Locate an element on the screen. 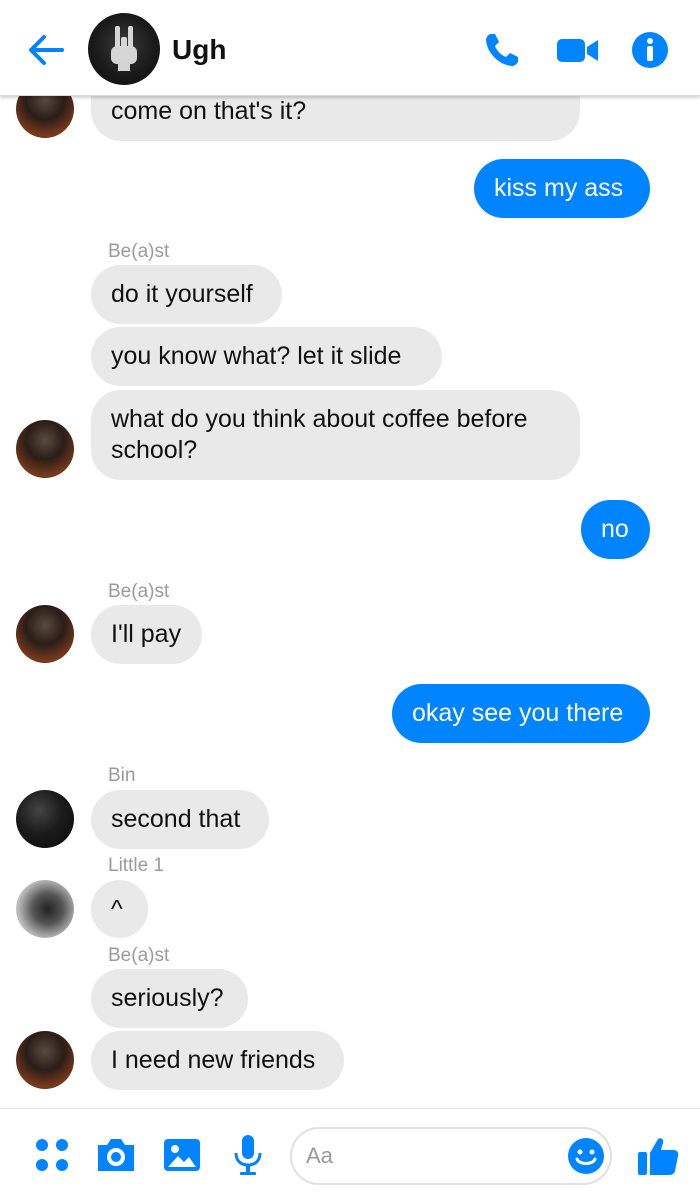  message-bubble-incoming: ^ is located at coordinates (119, 909).